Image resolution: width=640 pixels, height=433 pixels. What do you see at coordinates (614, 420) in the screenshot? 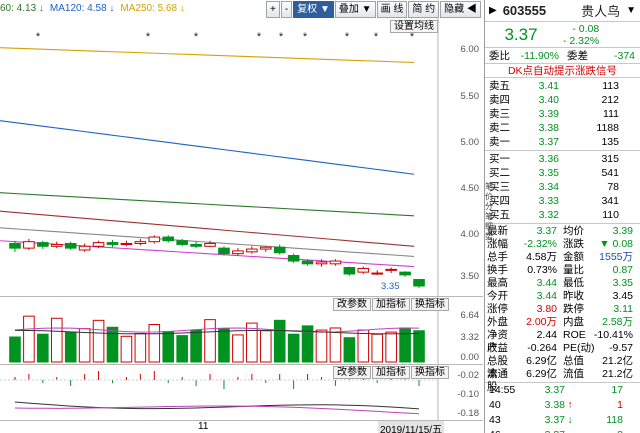
I see `tick-volume: 118` at bounding box center [614, 420].